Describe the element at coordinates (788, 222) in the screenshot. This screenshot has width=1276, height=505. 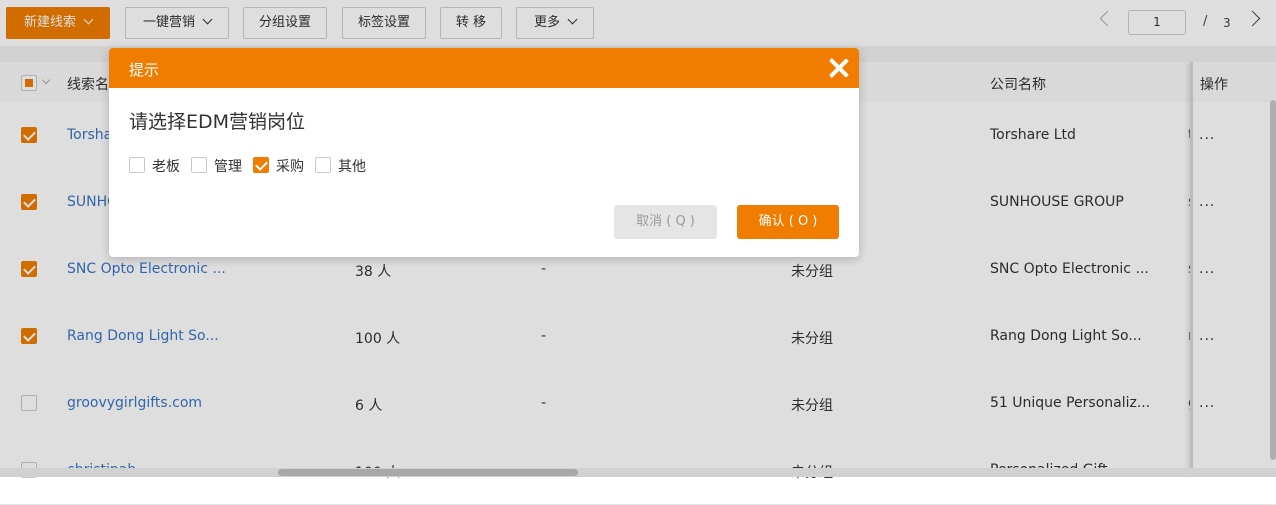
I see `confirm-button: 确认 ( O )` at that location.